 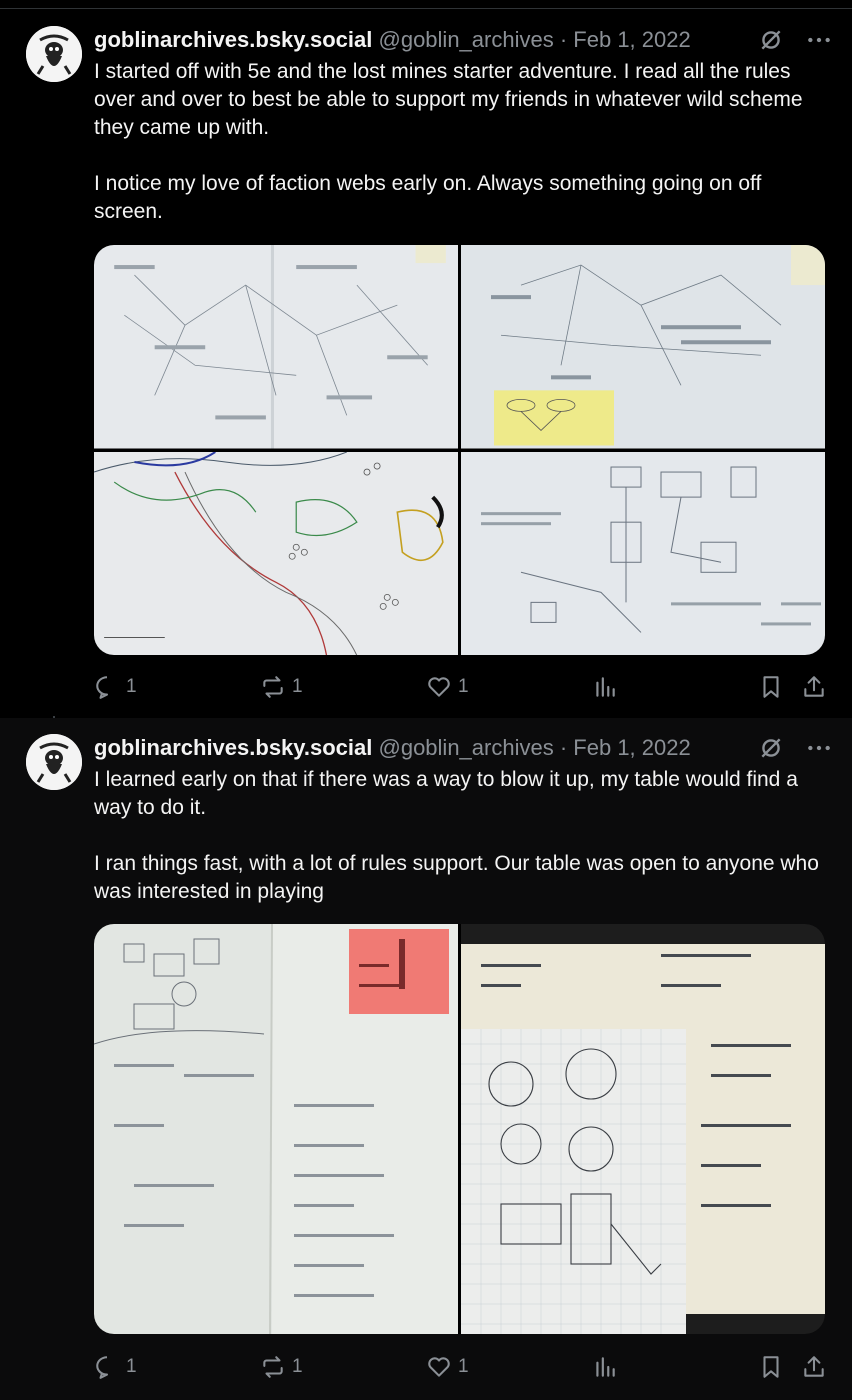 What do you see at coordinates (643, 347) in the screenshot?
I see `photo-faction-web-with-yellow-note` at bounding box center [643, 347].